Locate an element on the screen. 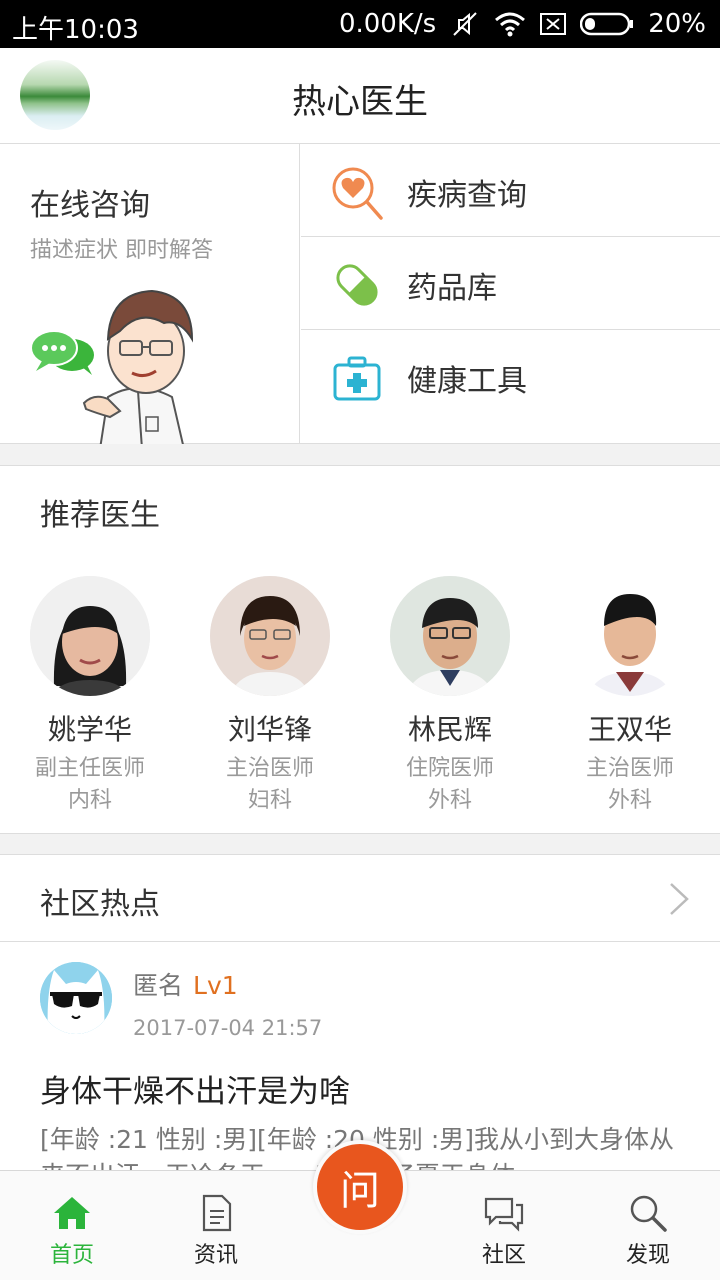 This screenshot has height=1280, width=720. doctor-name: 姚学华 is located at coordinates (89, 729).